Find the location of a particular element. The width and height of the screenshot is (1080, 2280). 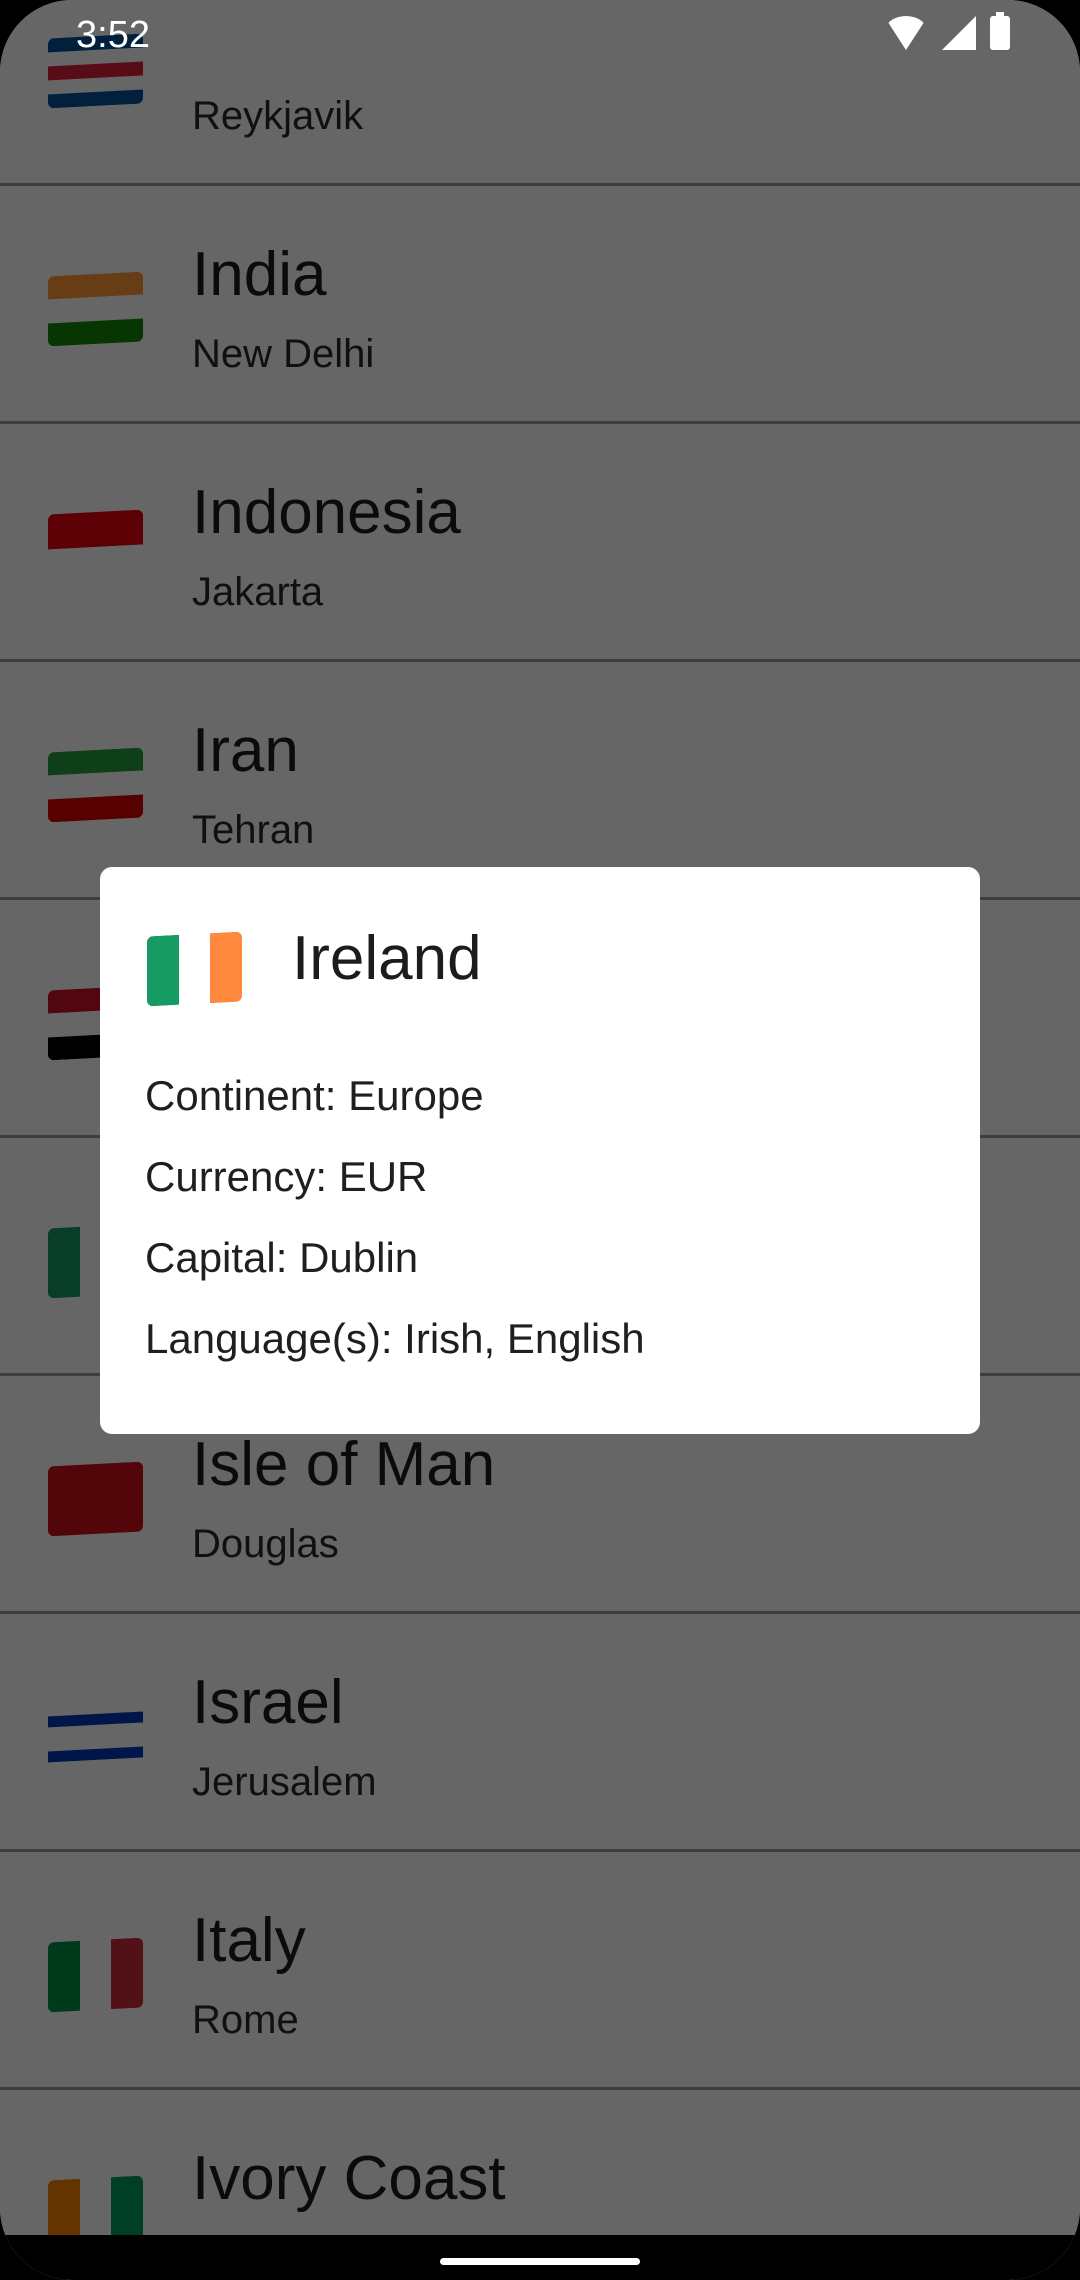

currency-text: Currency: EUR is located at coordinates (286, 1176).